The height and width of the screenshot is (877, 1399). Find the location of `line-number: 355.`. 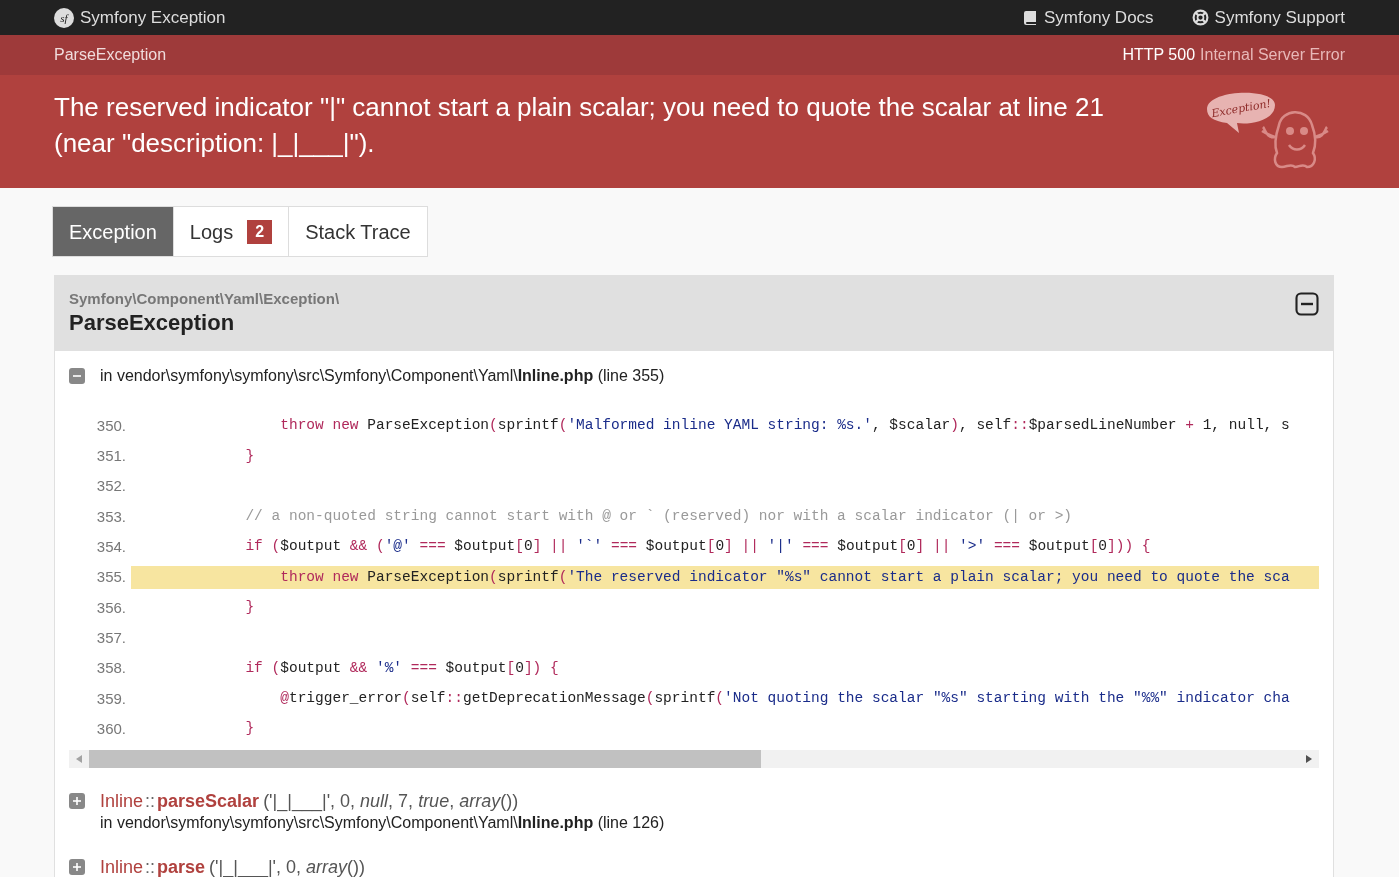

line-number: 355. is located at coordinates (110, 577).